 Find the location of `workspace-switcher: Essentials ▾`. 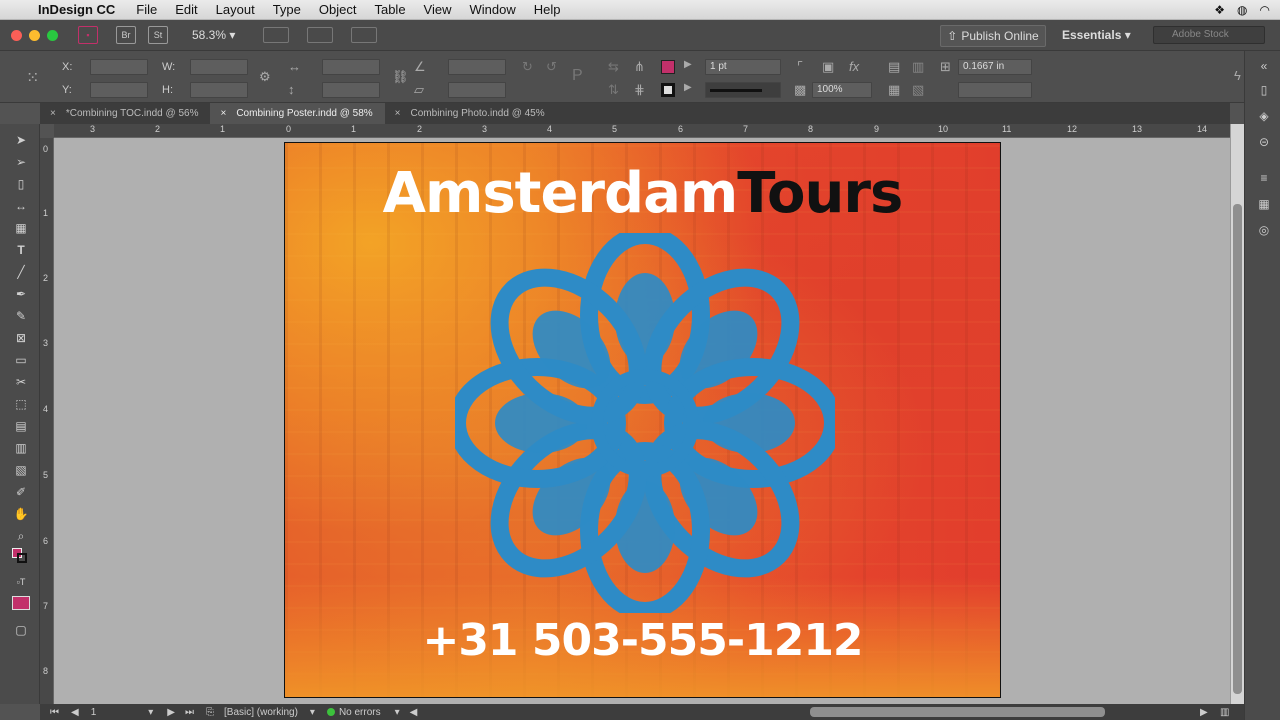

workspace-switcher: Essentials ▾ is located at coordinates (1096, 35).